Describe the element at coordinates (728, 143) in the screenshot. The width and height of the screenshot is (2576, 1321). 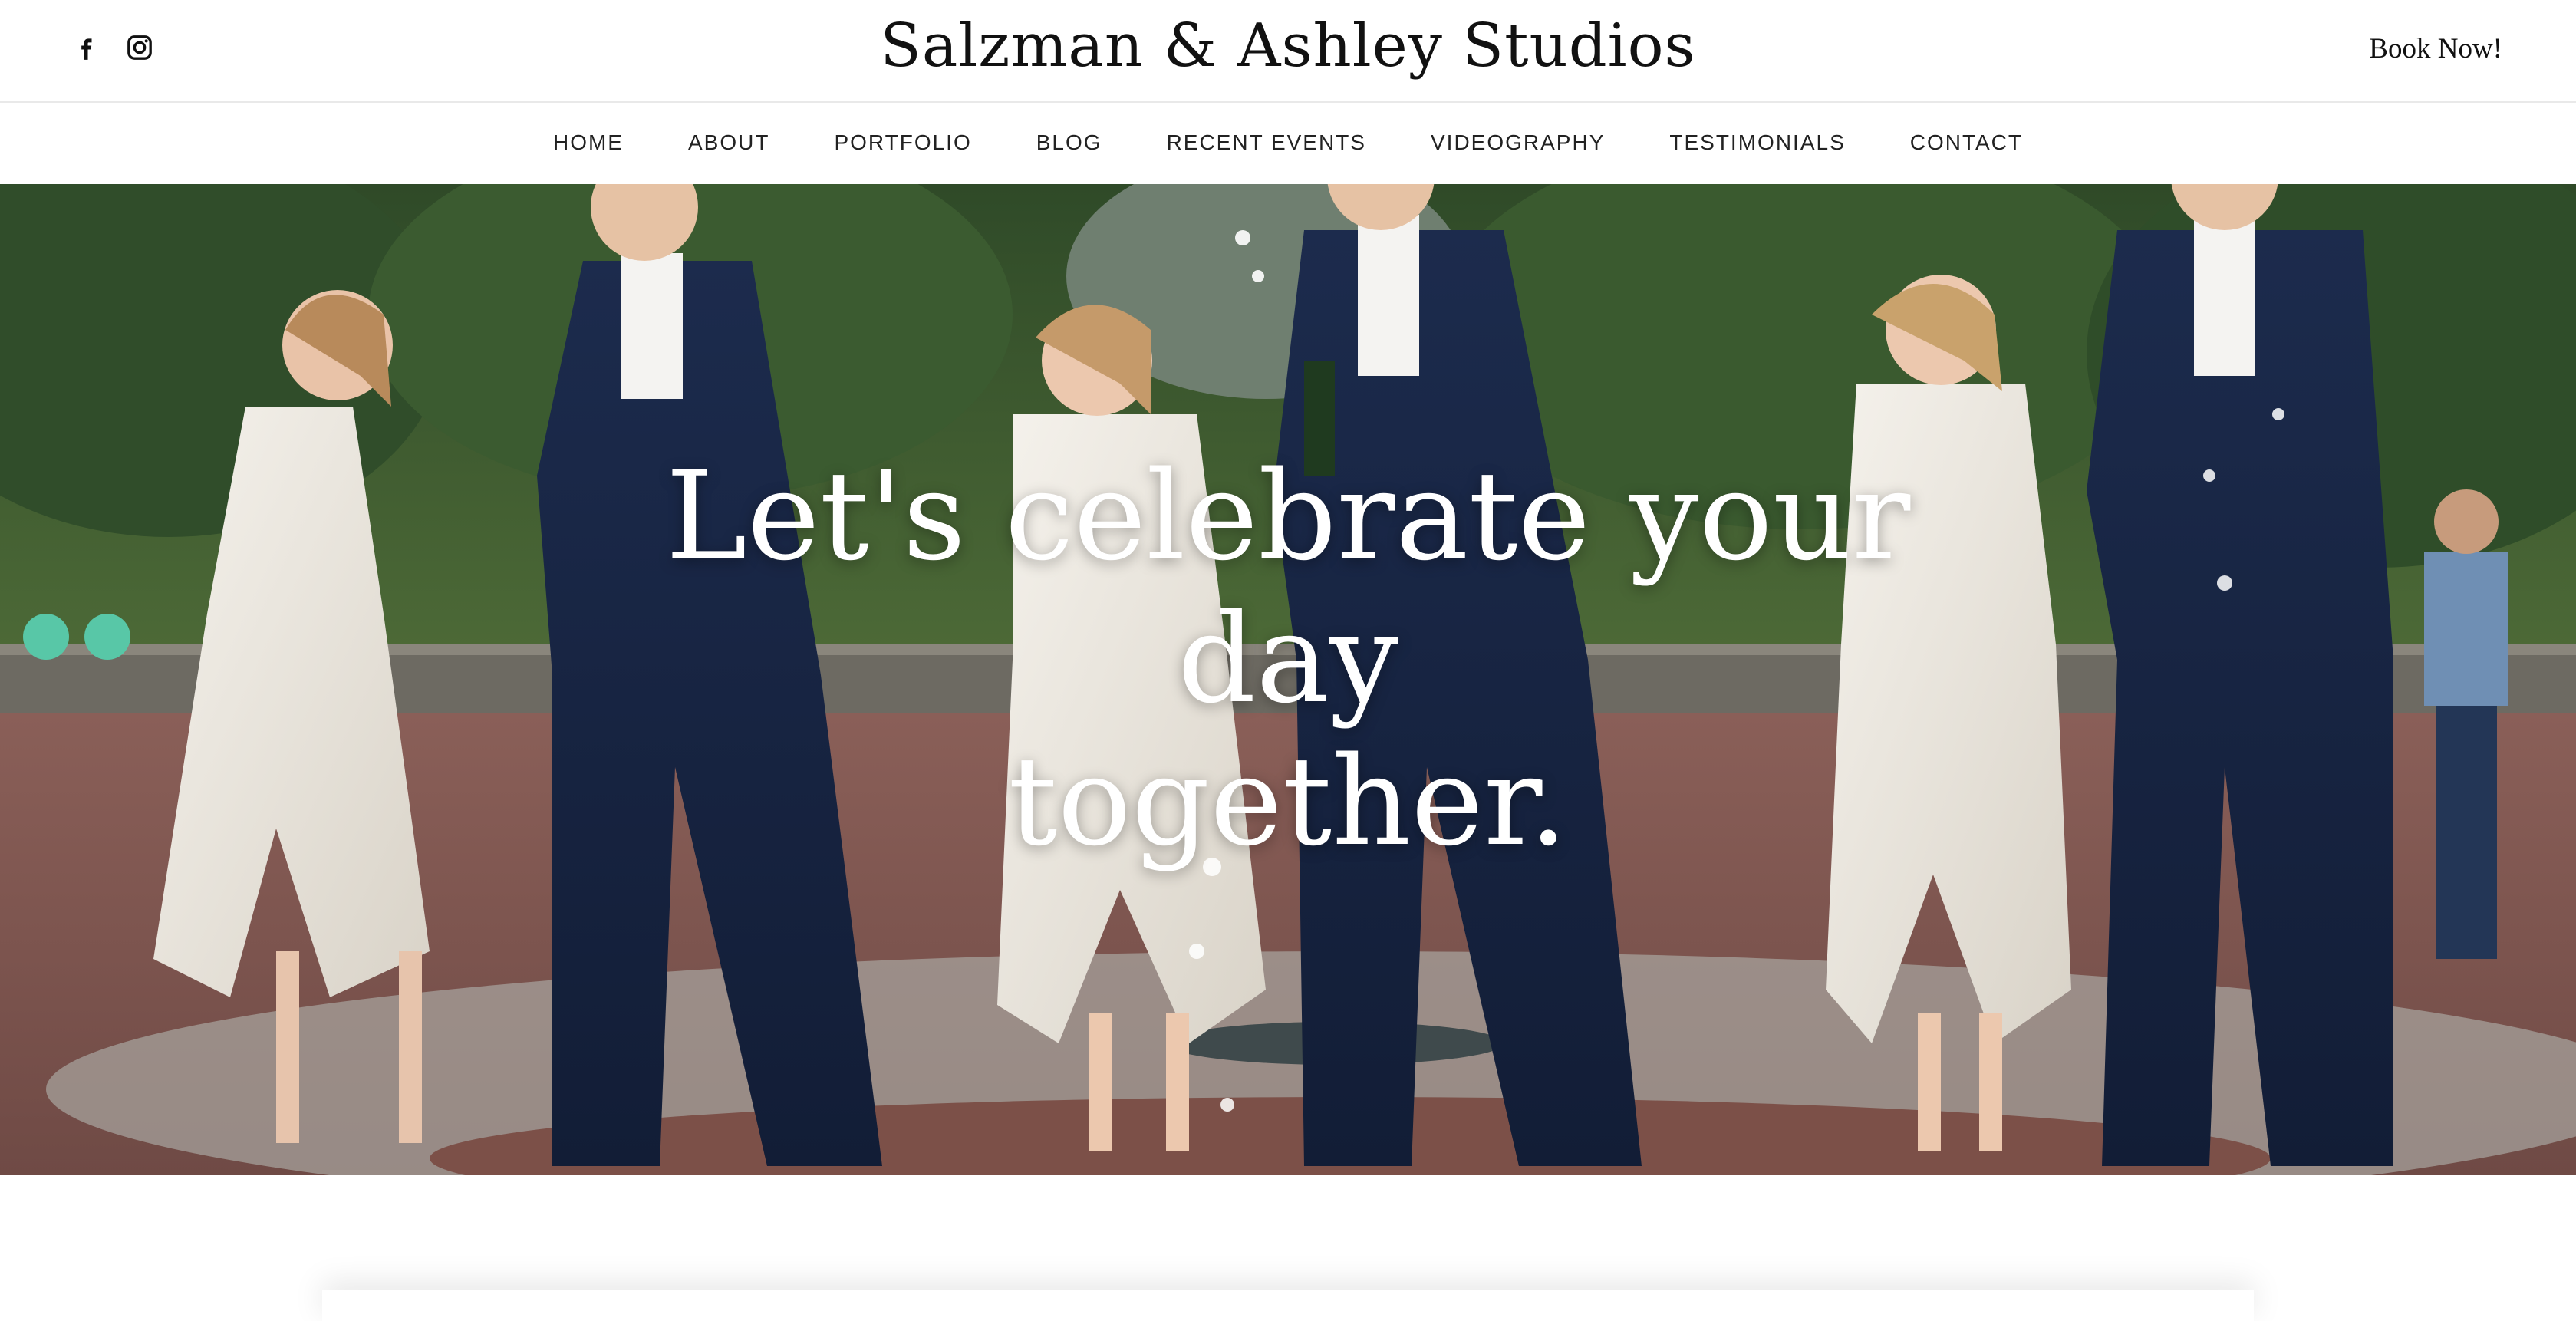
I see `nav-item-about: ABOUT` at that location.